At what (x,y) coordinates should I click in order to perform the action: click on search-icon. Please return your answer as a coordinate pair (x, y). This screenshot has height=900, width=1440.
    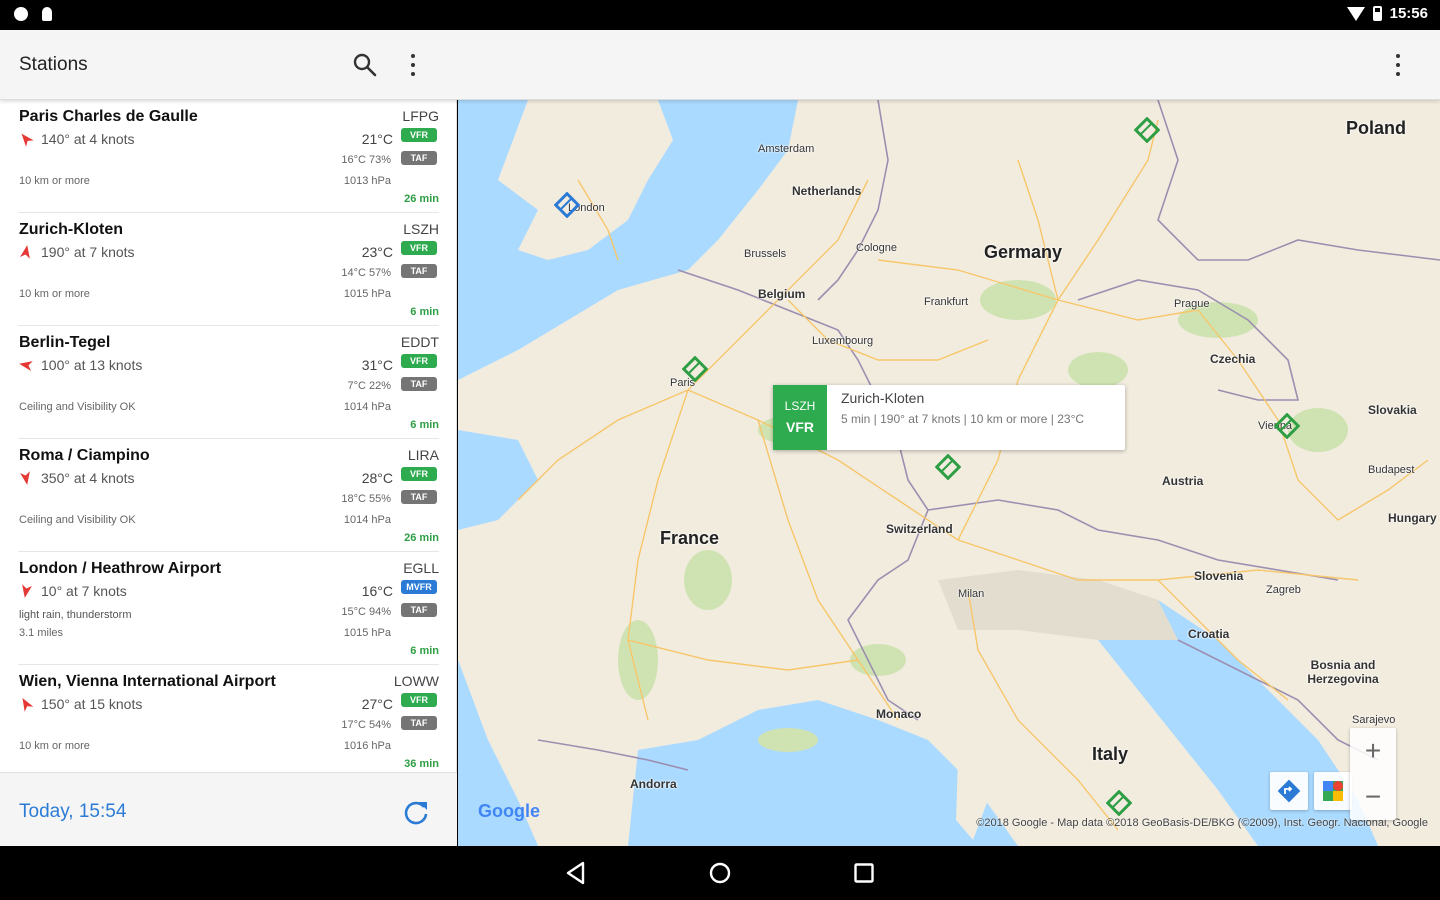
    Looking at the image, I should click on (365, 65).